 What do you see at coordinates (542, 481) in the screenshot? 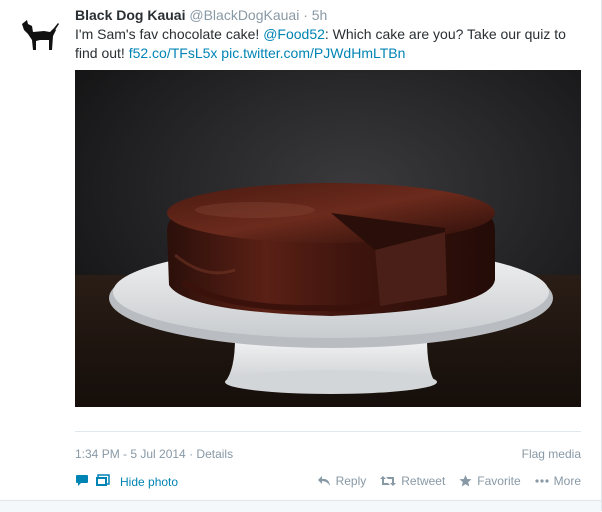
I see `ellipsis-icon` at bounding box center [542, 481].